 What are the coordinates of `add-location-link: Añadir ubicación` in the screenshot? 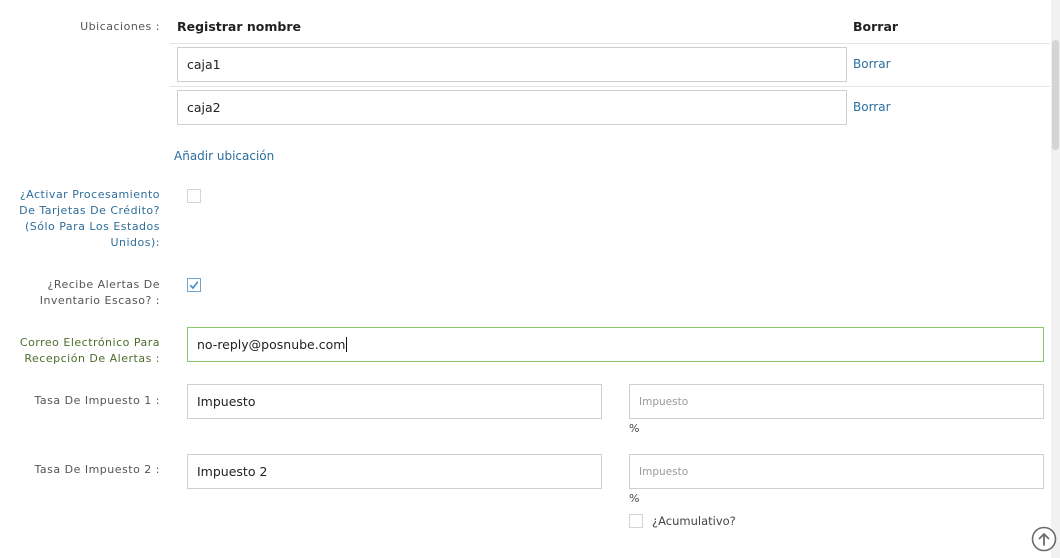 It's located at (224, 156).